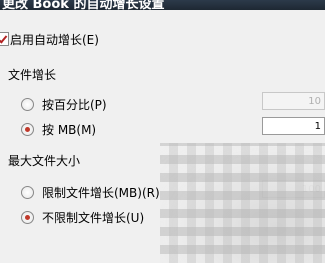  What do you see at coordinates (27, 192) in the screenshot?
I see `limit-growth-radio` at bounding box center [27, 192].